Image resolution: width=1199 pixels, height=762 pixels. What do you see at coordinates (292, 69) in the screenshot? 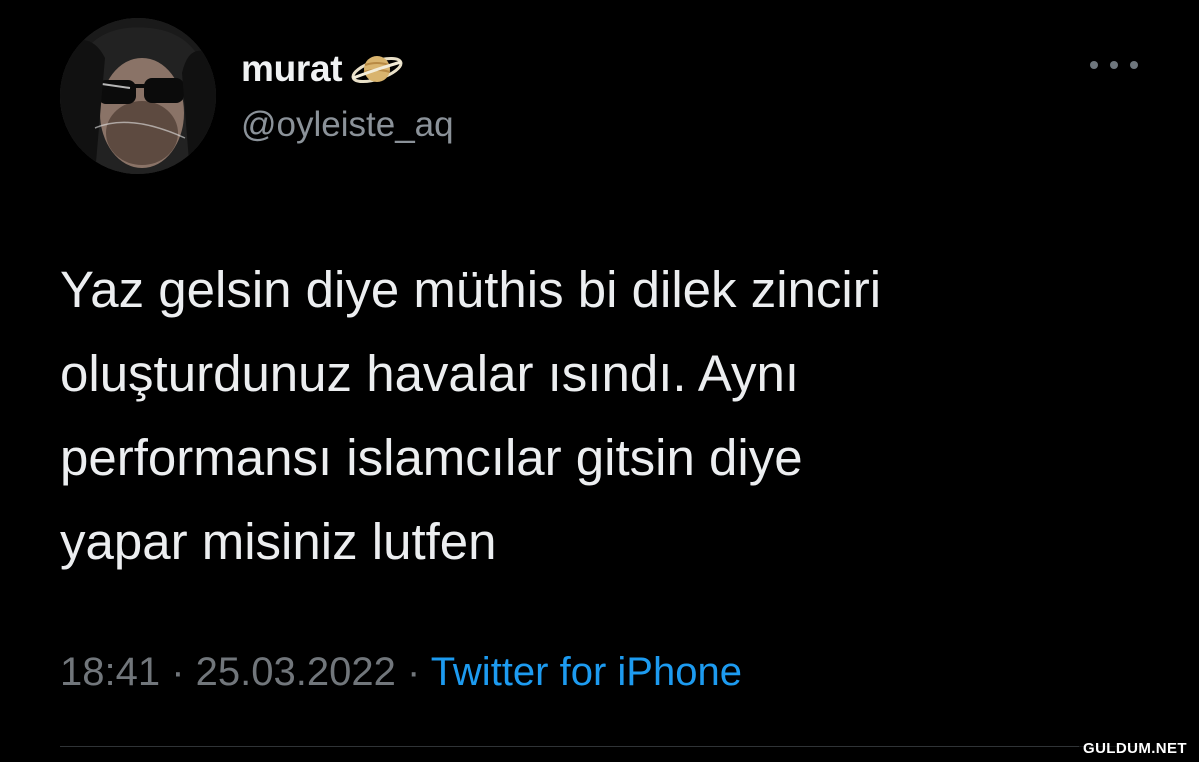
I see `display-name: murat` at bounding box center [292, 69].